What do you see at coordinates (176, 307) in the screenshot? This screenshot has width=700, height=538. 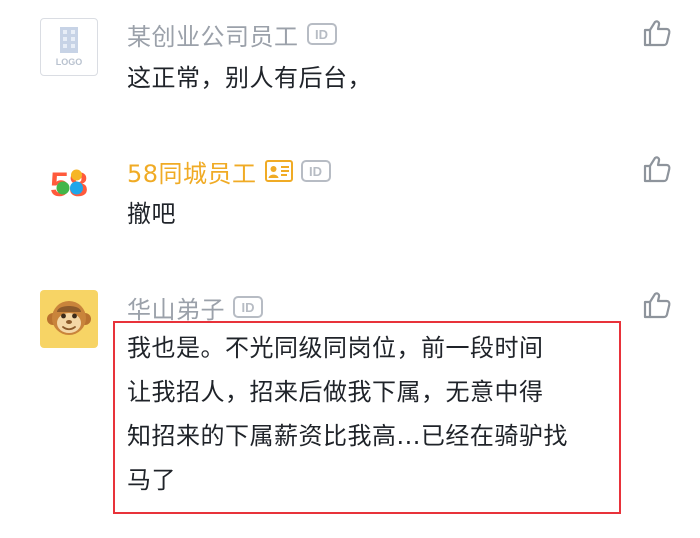 I see `username: 华山弟子` at bounding box center [176, 307].